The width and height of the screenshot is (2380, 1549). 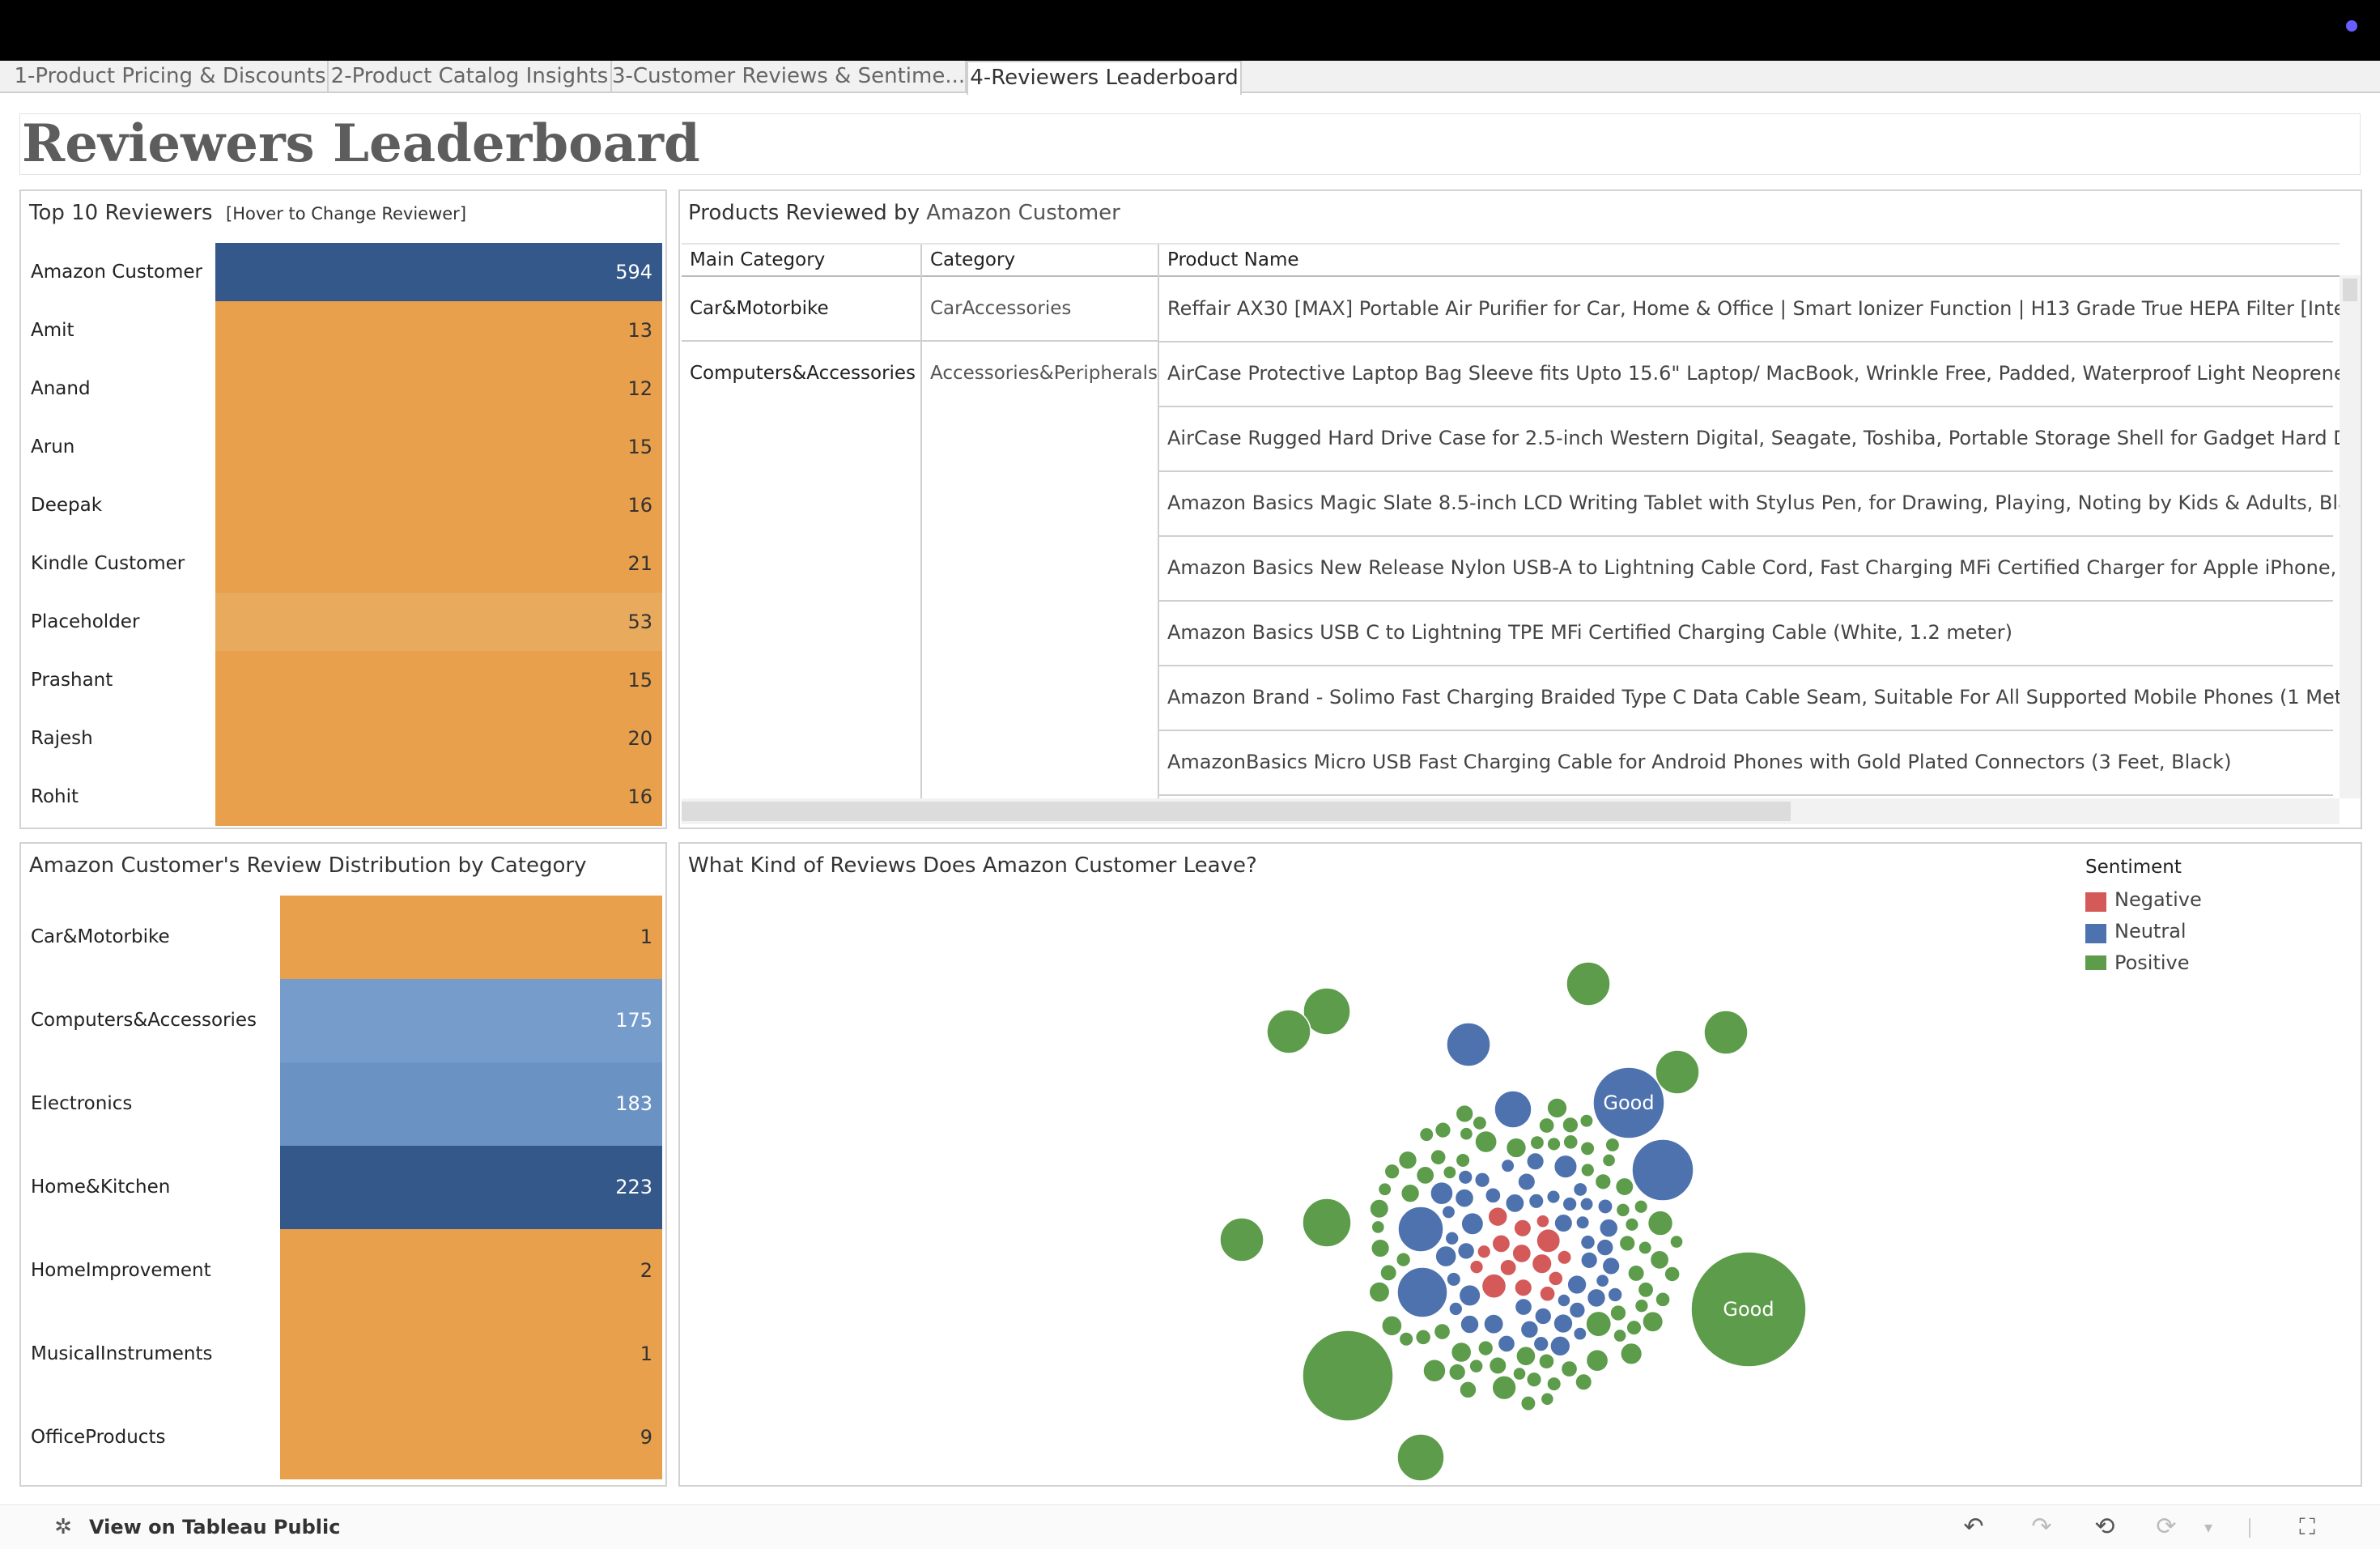 I want to click on category-row: Car&Motorbike 1, so click(x=343, y=938).